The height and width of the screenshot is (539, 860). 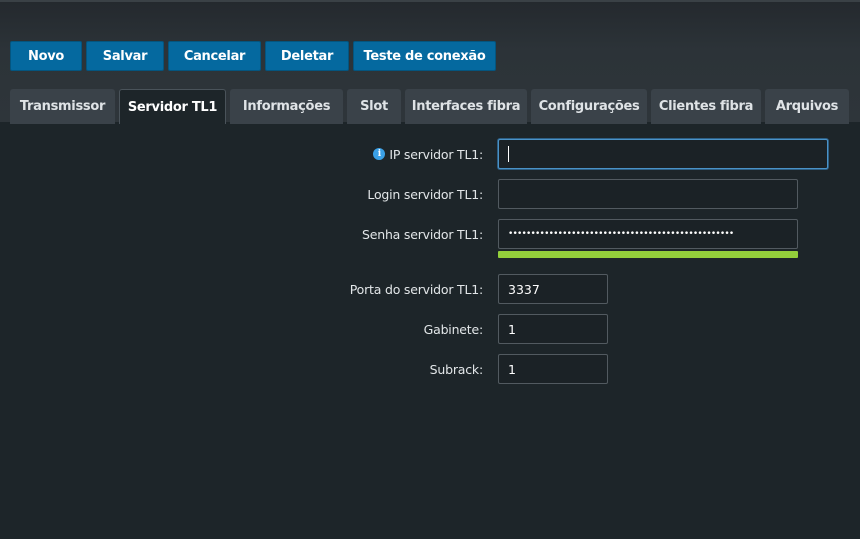 What do you see at coordinates (453, 329) in the screenshot?
I see `gabinete-label: Gabinete:` at bounding box center [453, 329].